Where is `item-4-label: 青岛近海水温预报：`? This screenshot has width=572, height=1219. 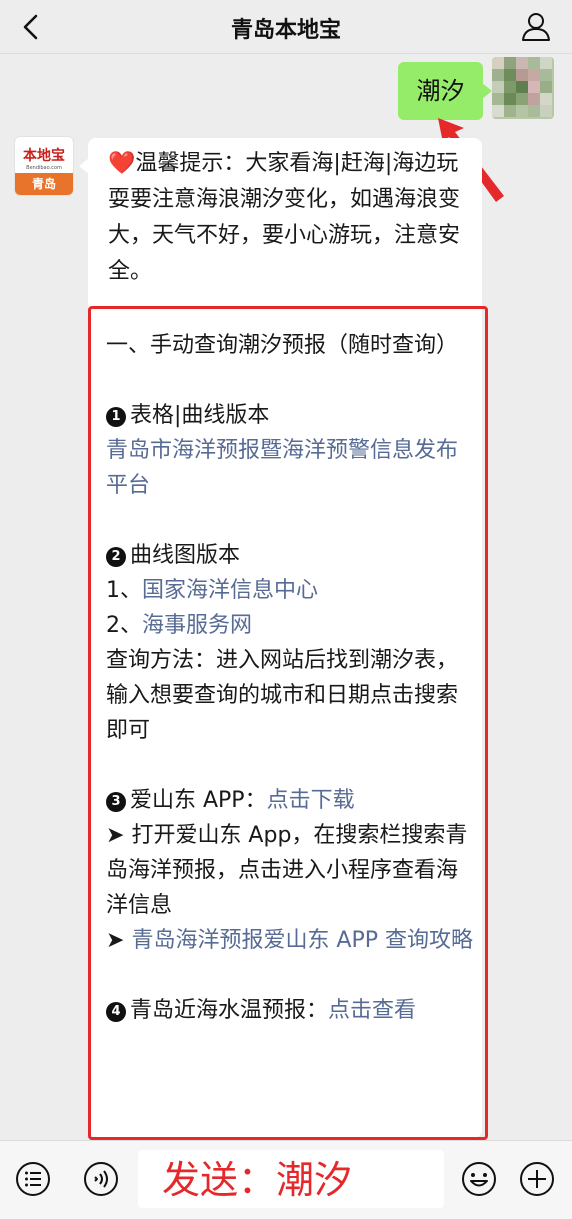
item-4-label: 青岛近海水温预报： is located at coordinates (229, 1010).